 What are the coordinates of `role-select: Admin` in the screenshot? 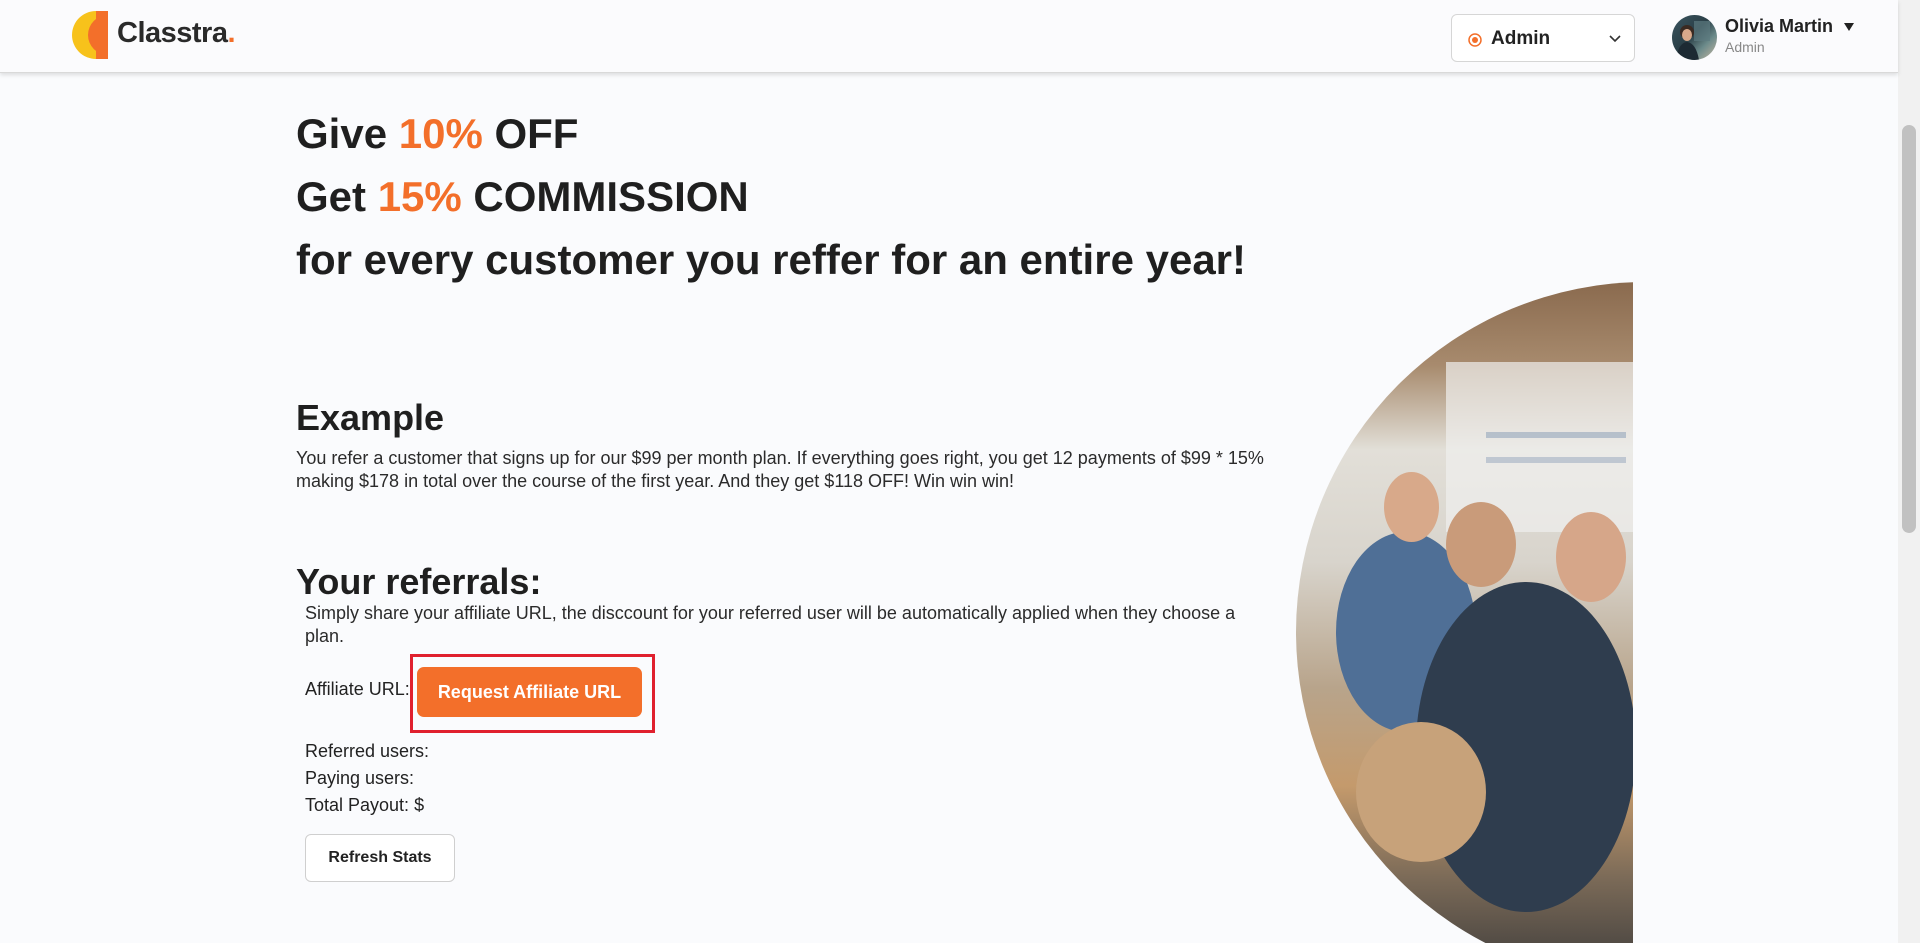 It's located at (1543, 38).